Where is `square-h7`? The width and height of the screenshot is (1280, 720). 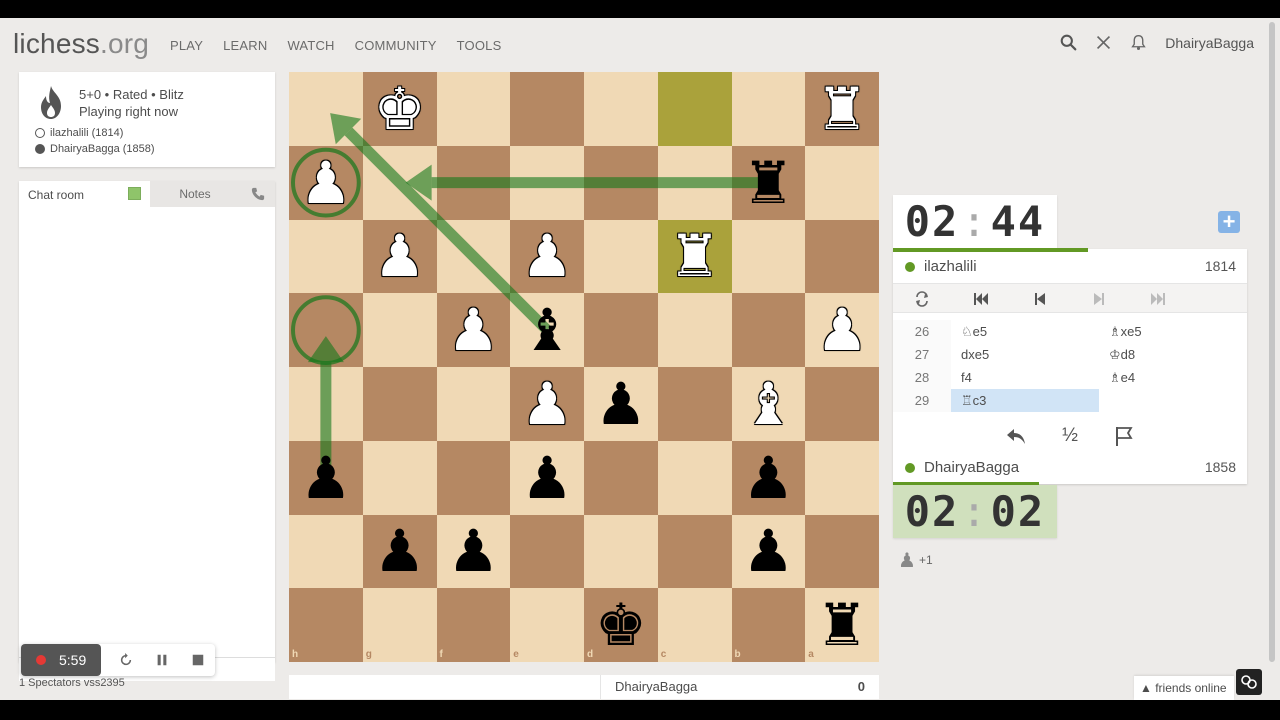
square-h7 is located at coordinates (326, 551).